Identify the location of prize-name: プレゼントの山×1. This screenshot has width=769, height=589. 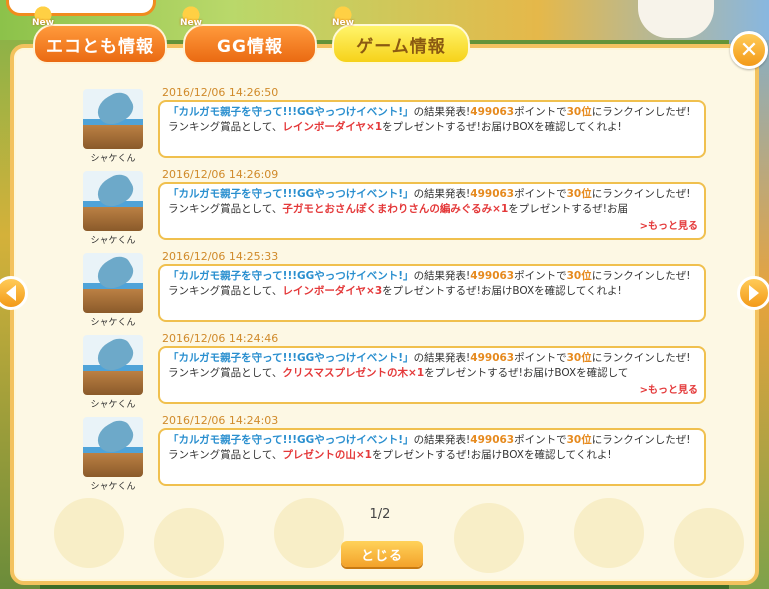
(327, 455).